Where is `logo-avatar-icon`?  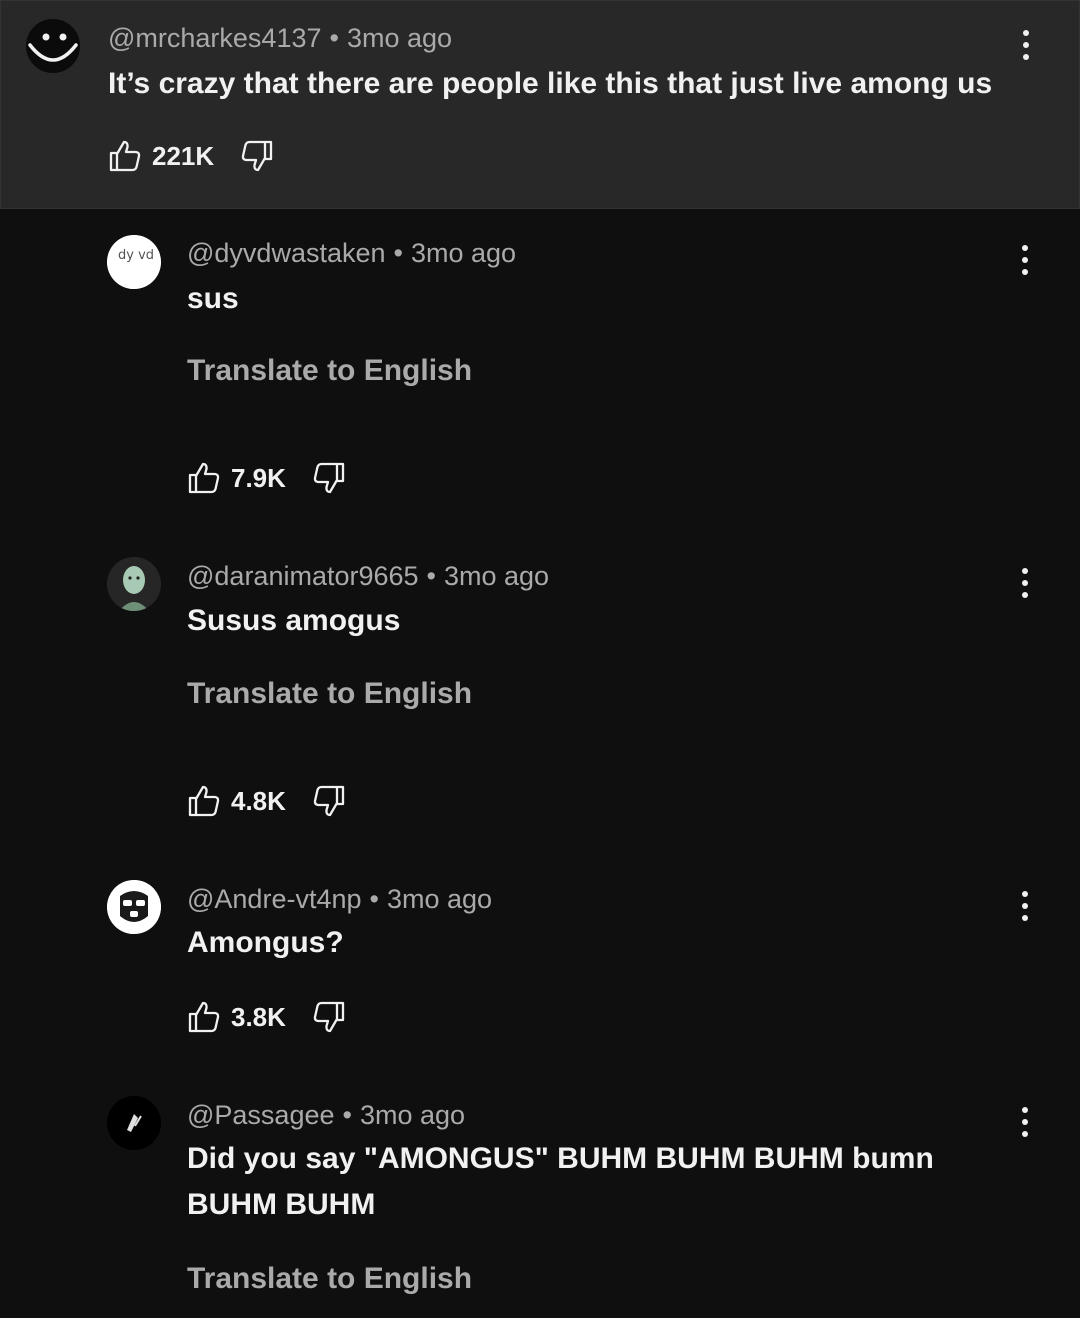
logo-avatar-icon is located at coordinates (134, 1123).